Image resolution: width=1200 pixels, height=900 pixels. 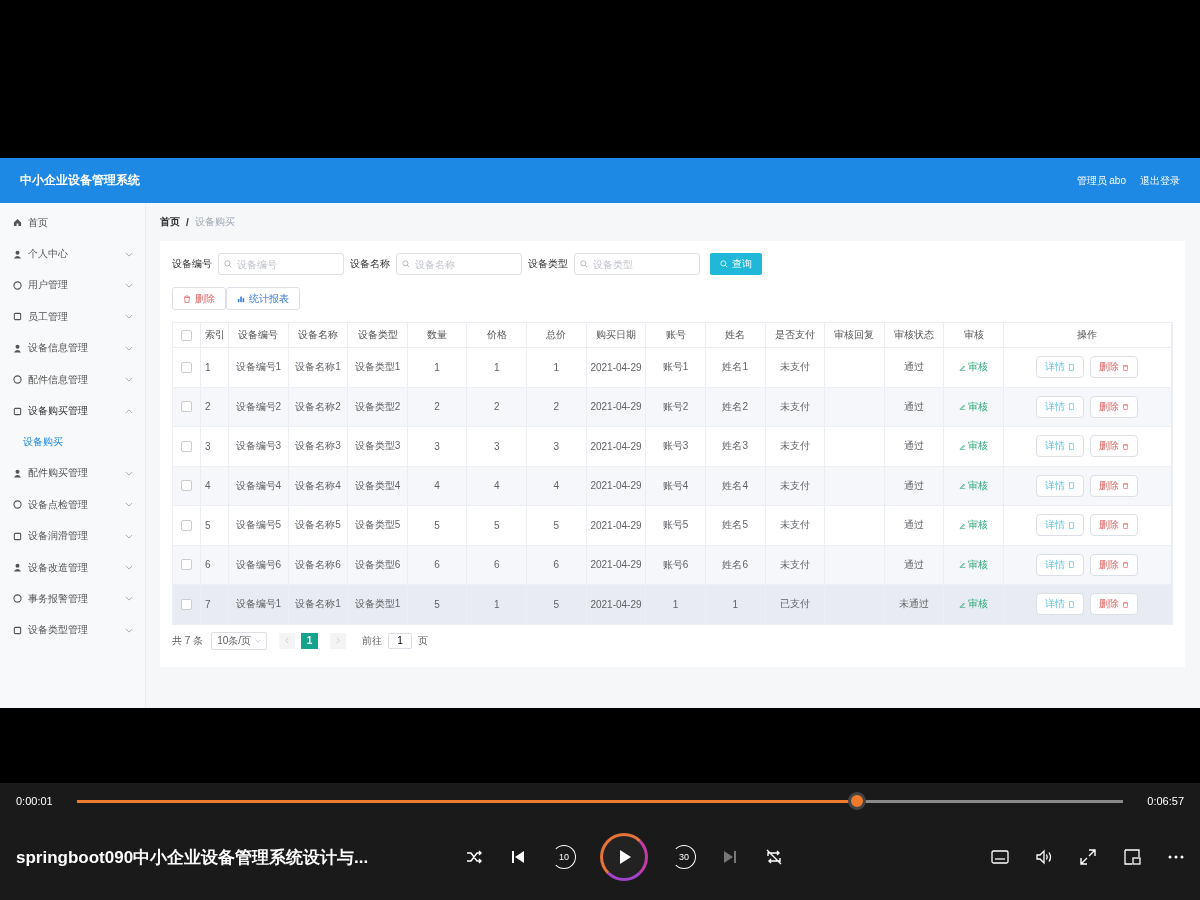 What do you see at coordinates (400, 640) in the screenshot?
I see `page-input: 1` at bounding box center [400, 640].